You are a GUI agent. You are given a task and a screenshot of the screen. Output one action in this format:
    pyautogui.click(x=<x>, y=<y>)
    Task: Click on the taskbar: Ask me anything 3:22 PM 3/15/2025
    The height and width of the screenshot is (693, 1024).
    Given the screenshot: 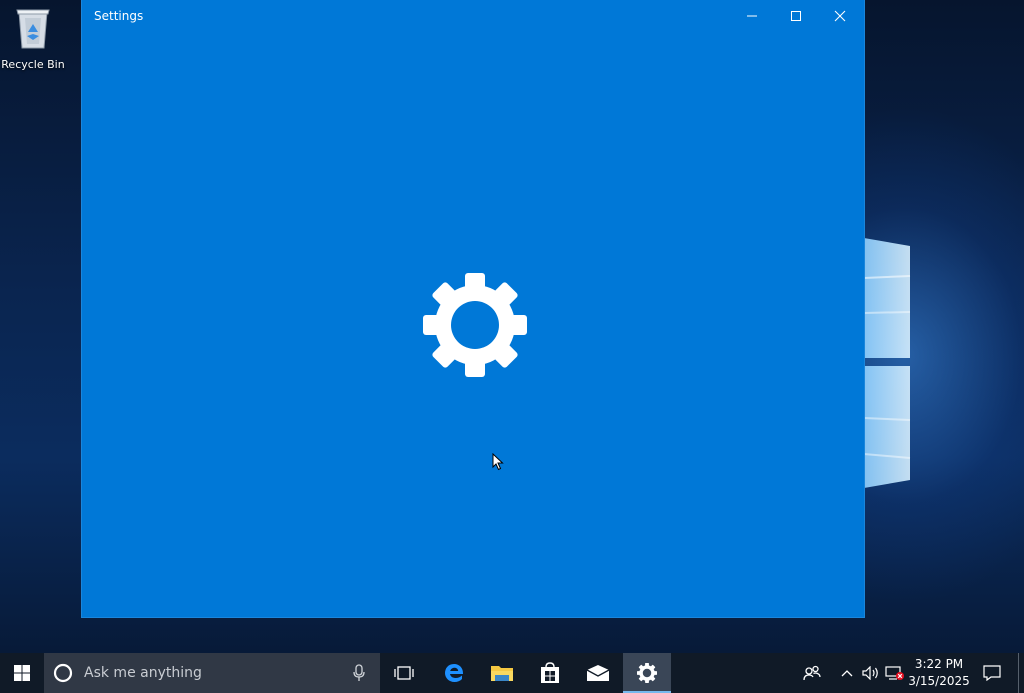 What is the action you would take?
    pyautogui.click(x=512, y=673)
    